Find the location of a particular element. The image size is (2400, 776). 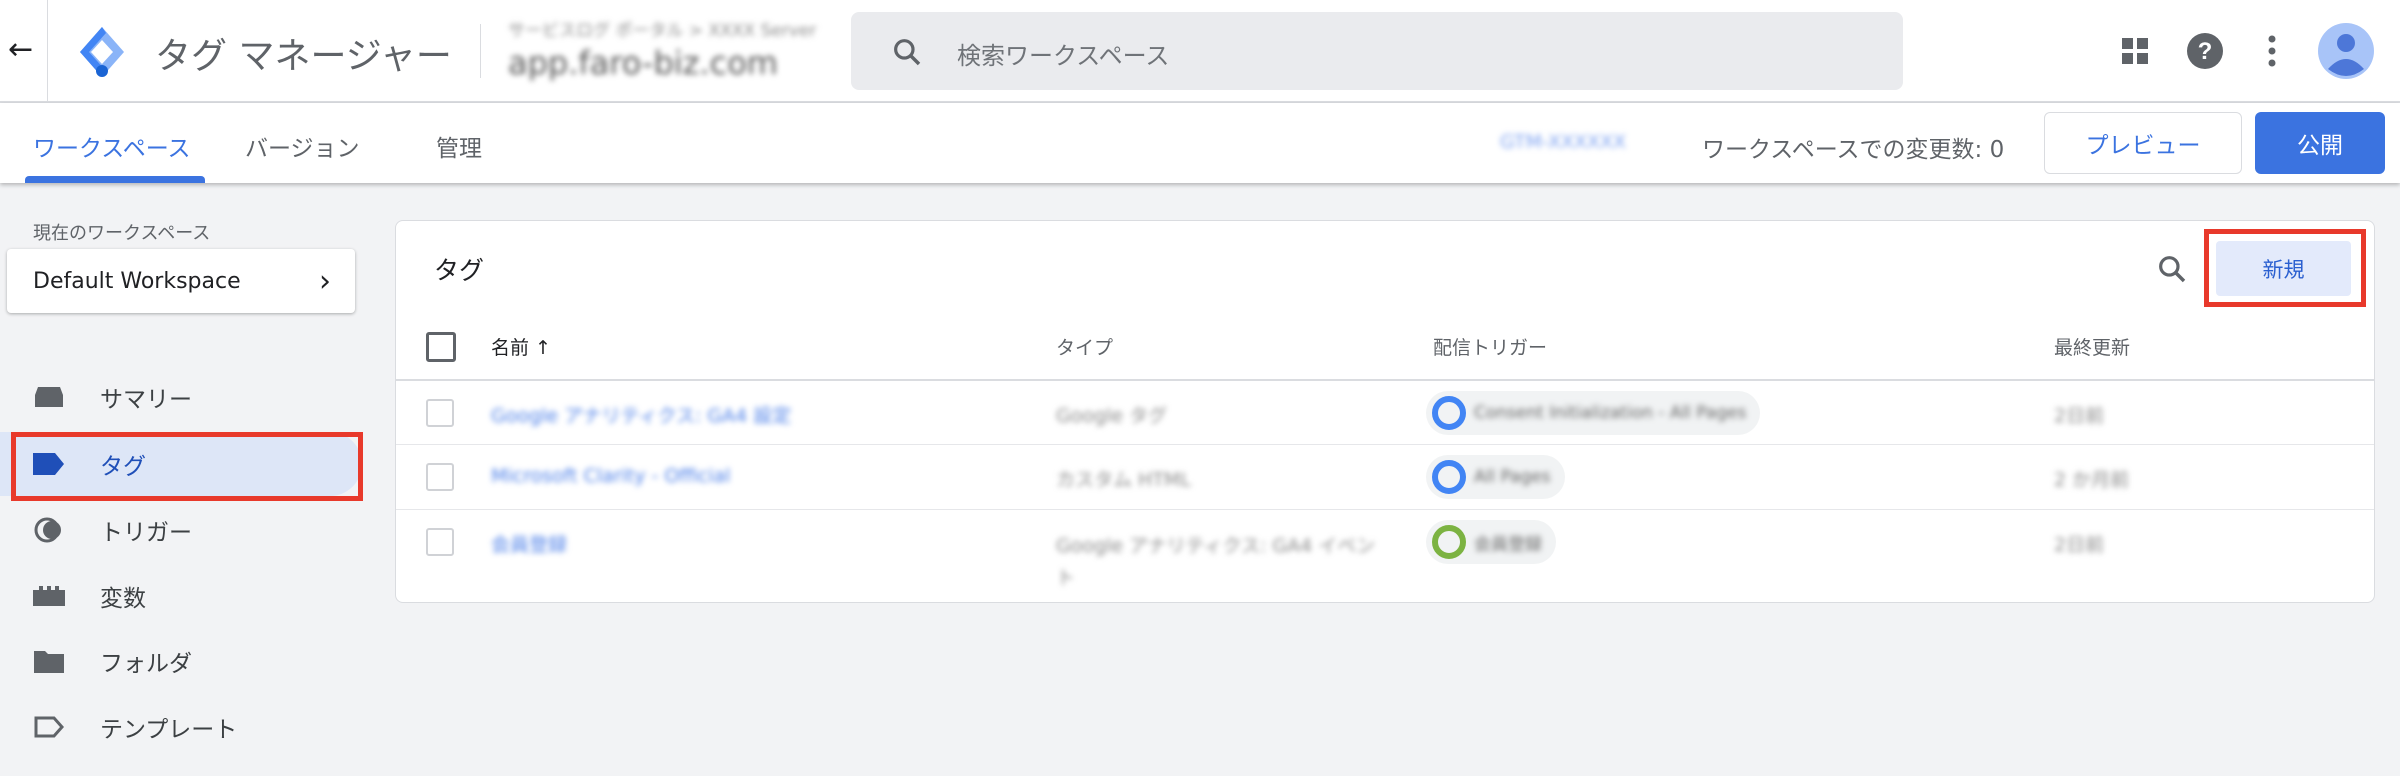

apps-grid-icon is located at coordinates (2135, 51).